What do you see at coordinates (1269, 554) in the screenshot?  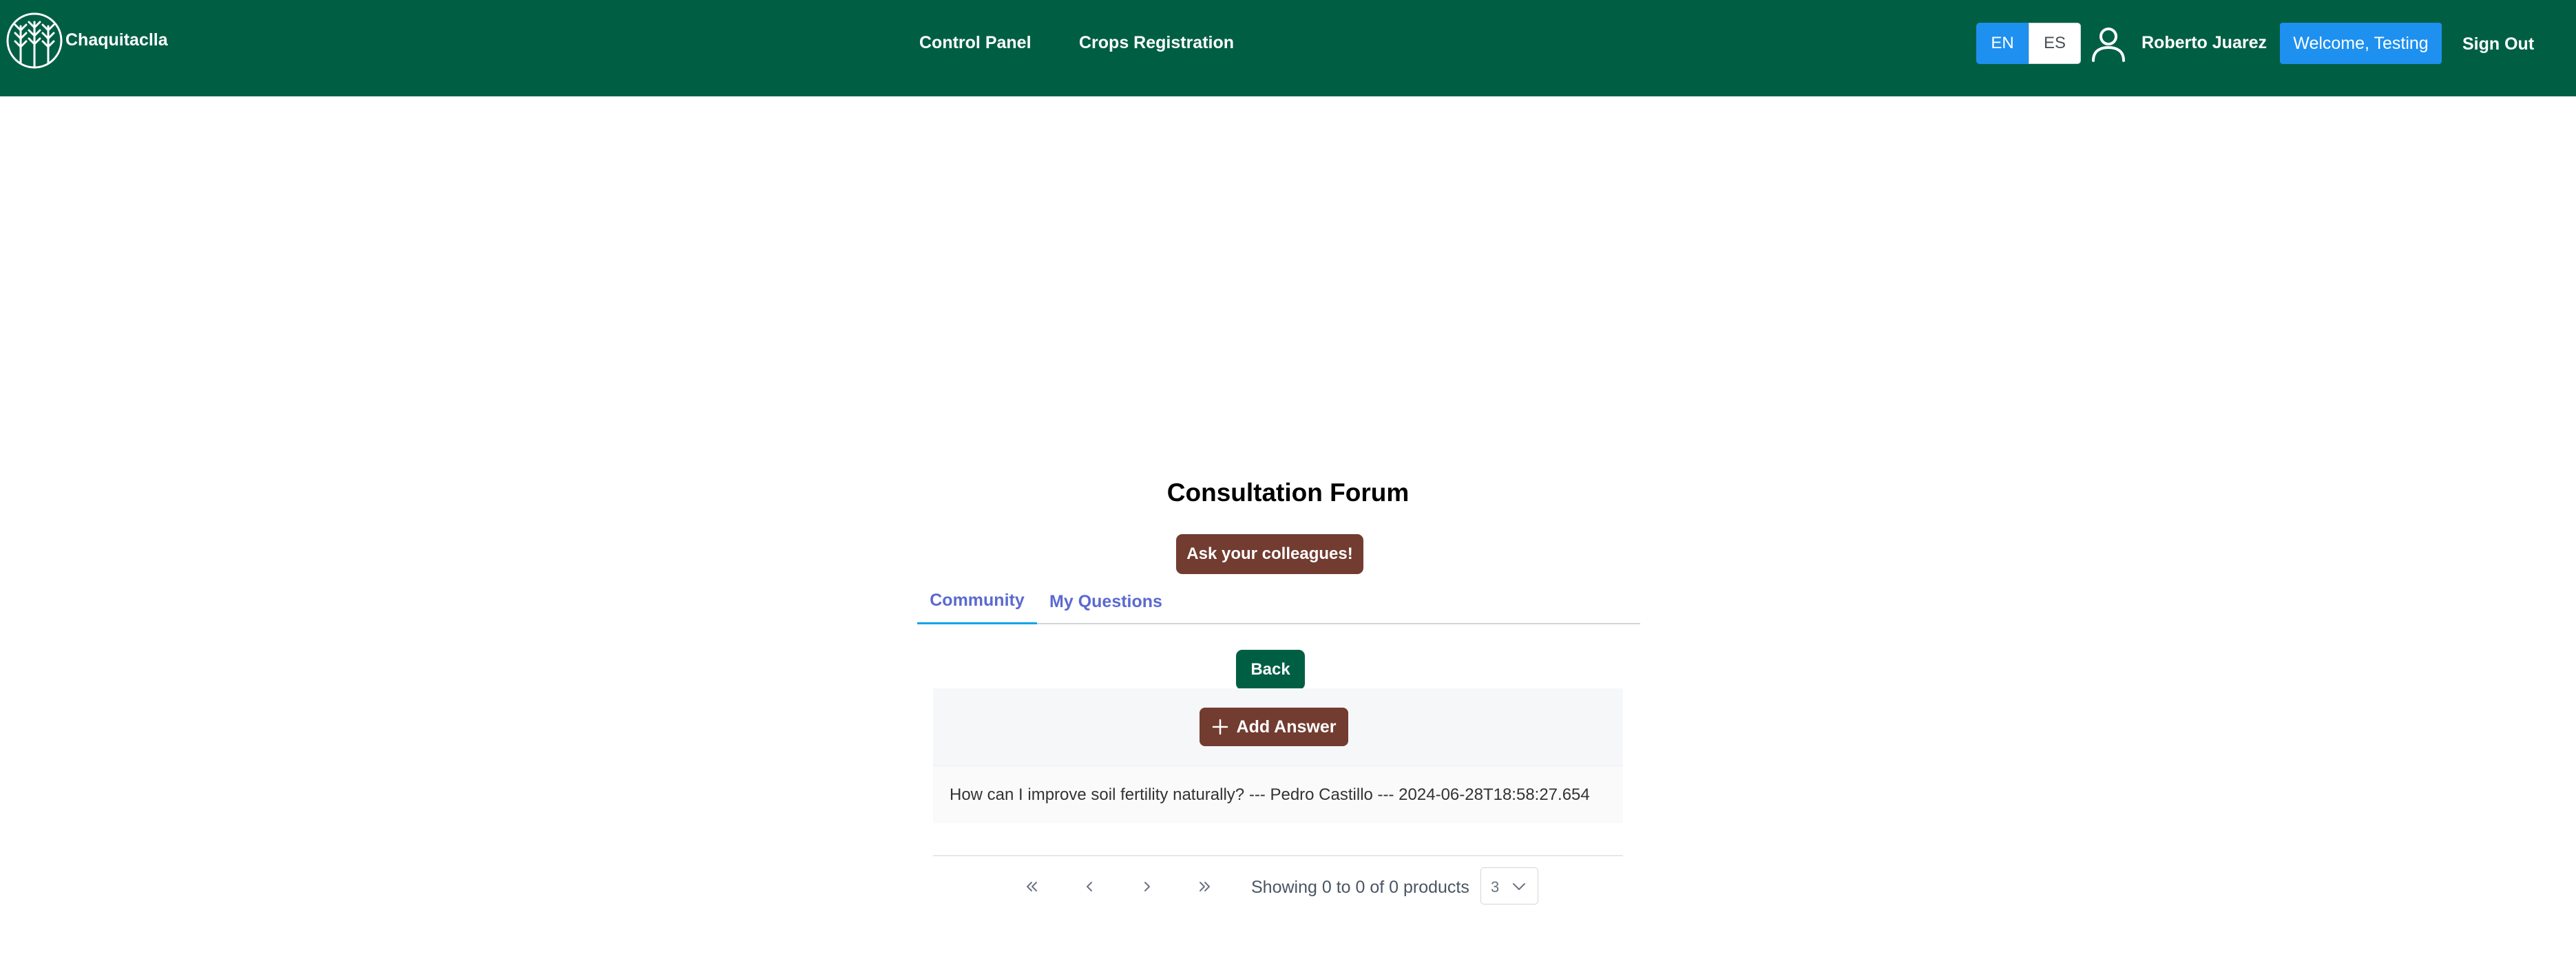 I see `ask-colleagues-button: Ask your colleagues!` at bounding box center [1269, 554].